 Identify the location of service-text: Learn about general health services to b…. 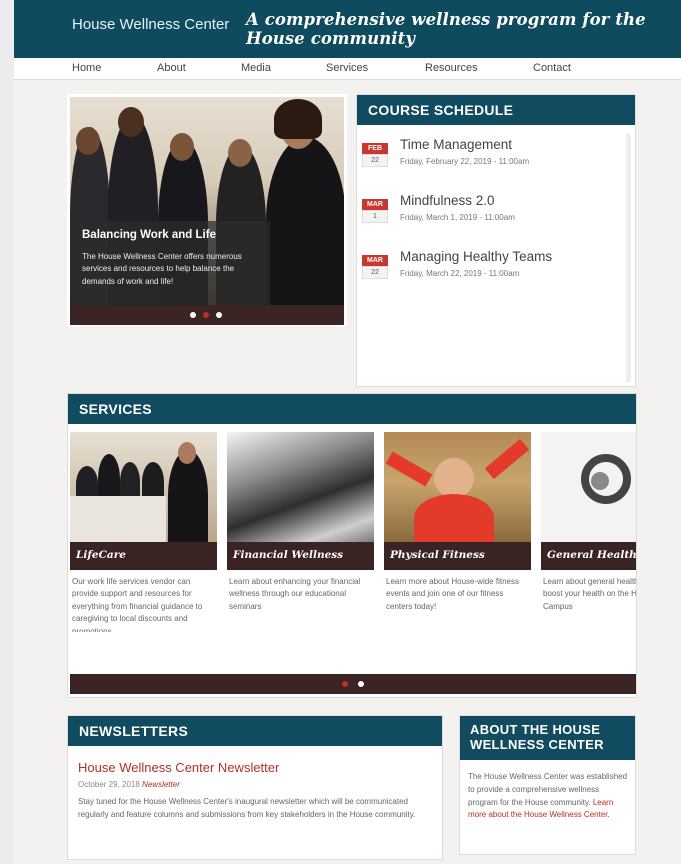
(589, 594).